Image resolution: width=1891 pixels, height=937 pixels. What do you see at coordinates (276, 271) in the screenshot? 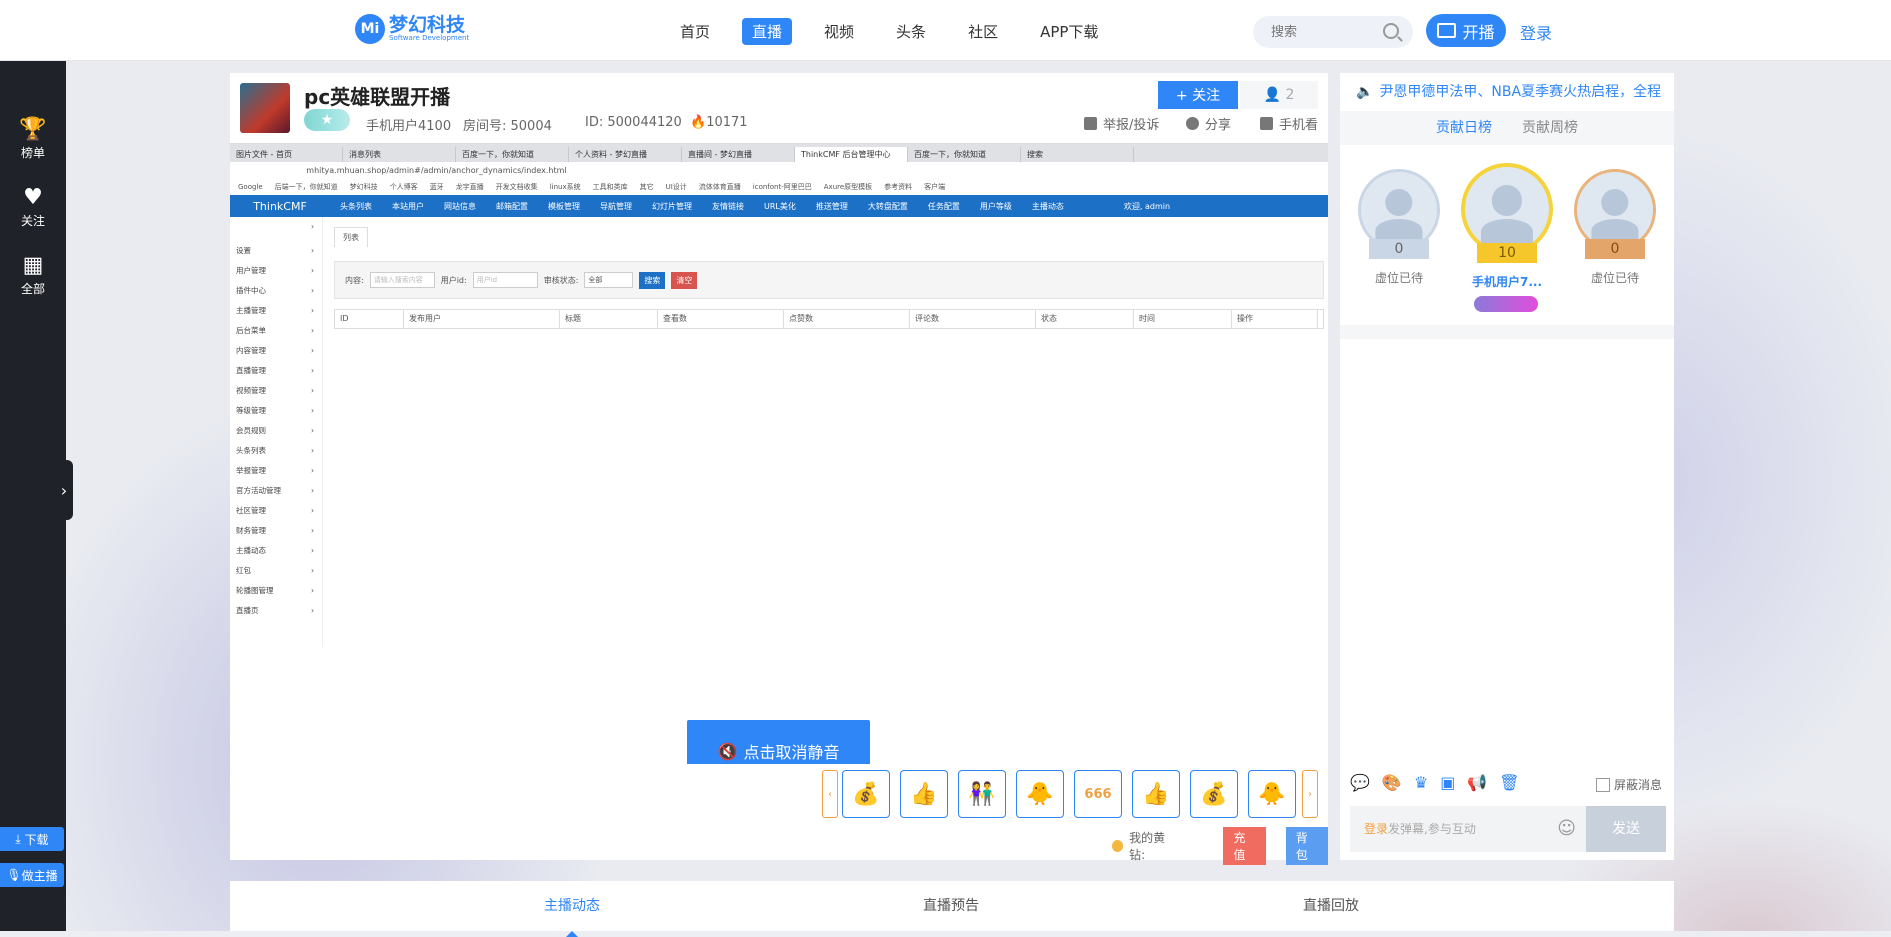
I see `stream-admin-side-item: 用户管理` at bounding box center [276, 271].